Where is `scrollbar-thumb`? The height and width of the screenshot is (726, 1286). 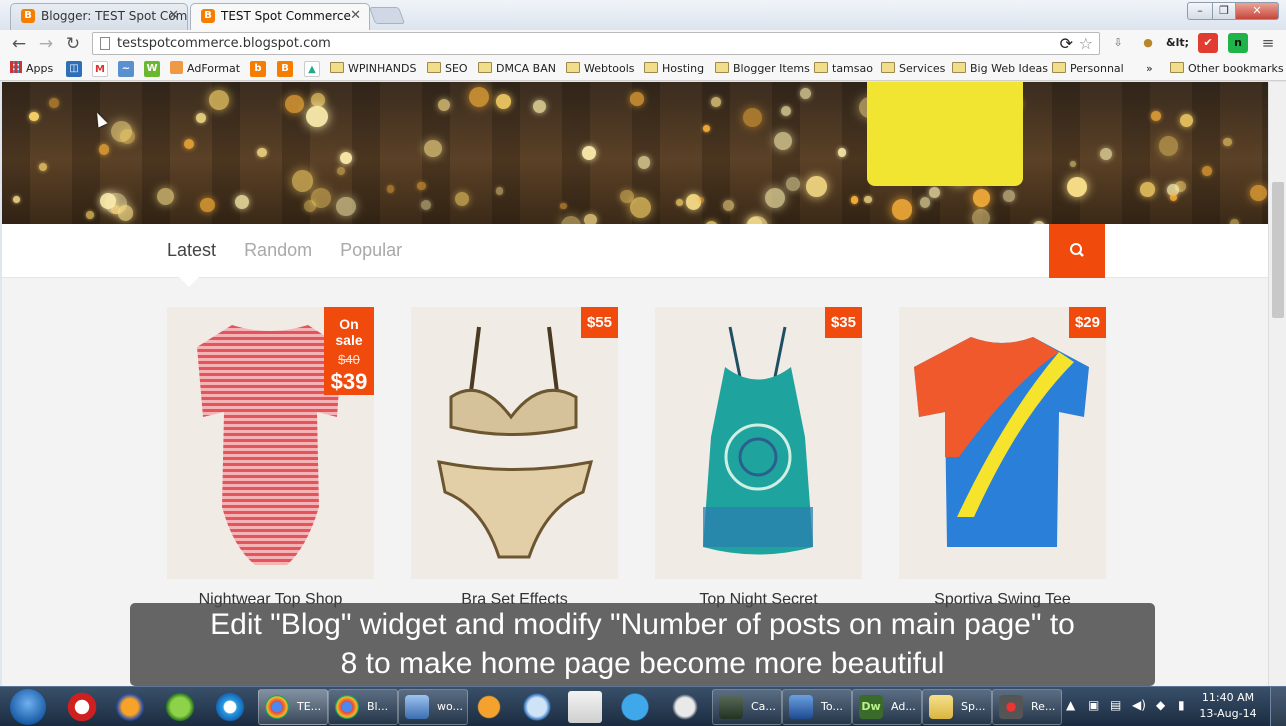 scrollbar-thumb is located at coordinates (1278, 250).